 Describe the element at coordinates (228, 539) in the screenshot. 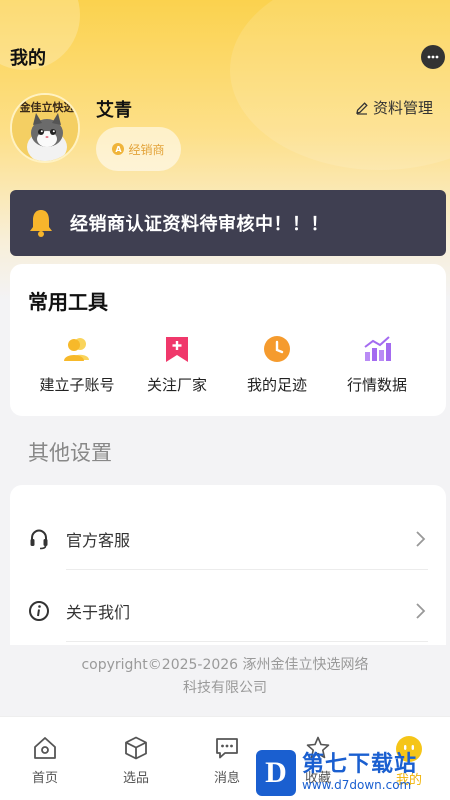

I see `settings-item-customer-service: 官方客服` at that location.